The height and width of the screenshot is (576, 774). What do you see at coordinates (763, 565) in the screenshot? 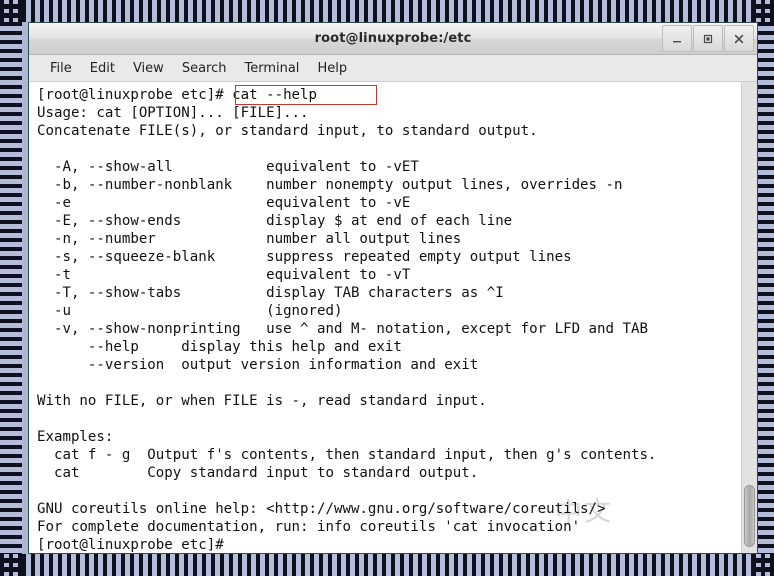
I see `wallpaper-corner-br` at bounding box center [763, 565].